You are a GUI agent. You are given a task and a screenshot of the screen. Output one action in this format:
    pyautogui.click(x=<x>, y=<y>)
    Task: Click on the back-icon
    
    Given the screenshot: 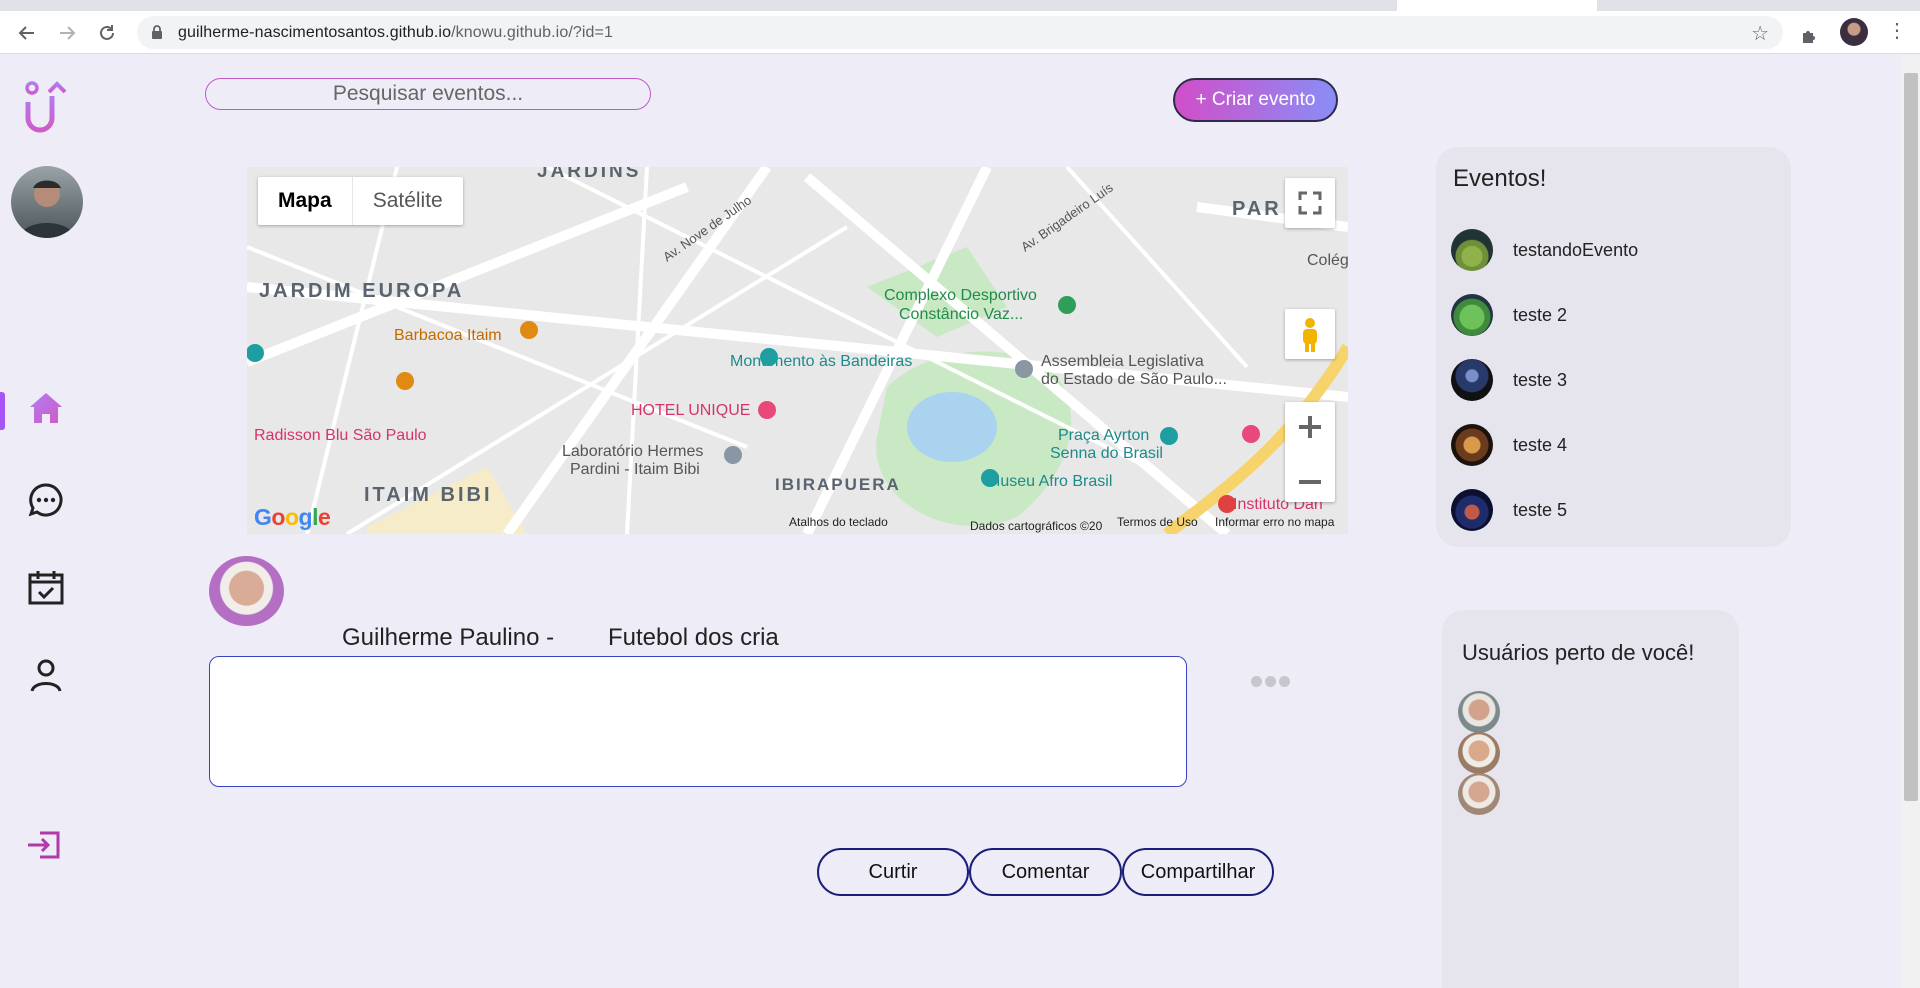 What is the action you would take?
    pyautogui.click(x=27, y=33)
    